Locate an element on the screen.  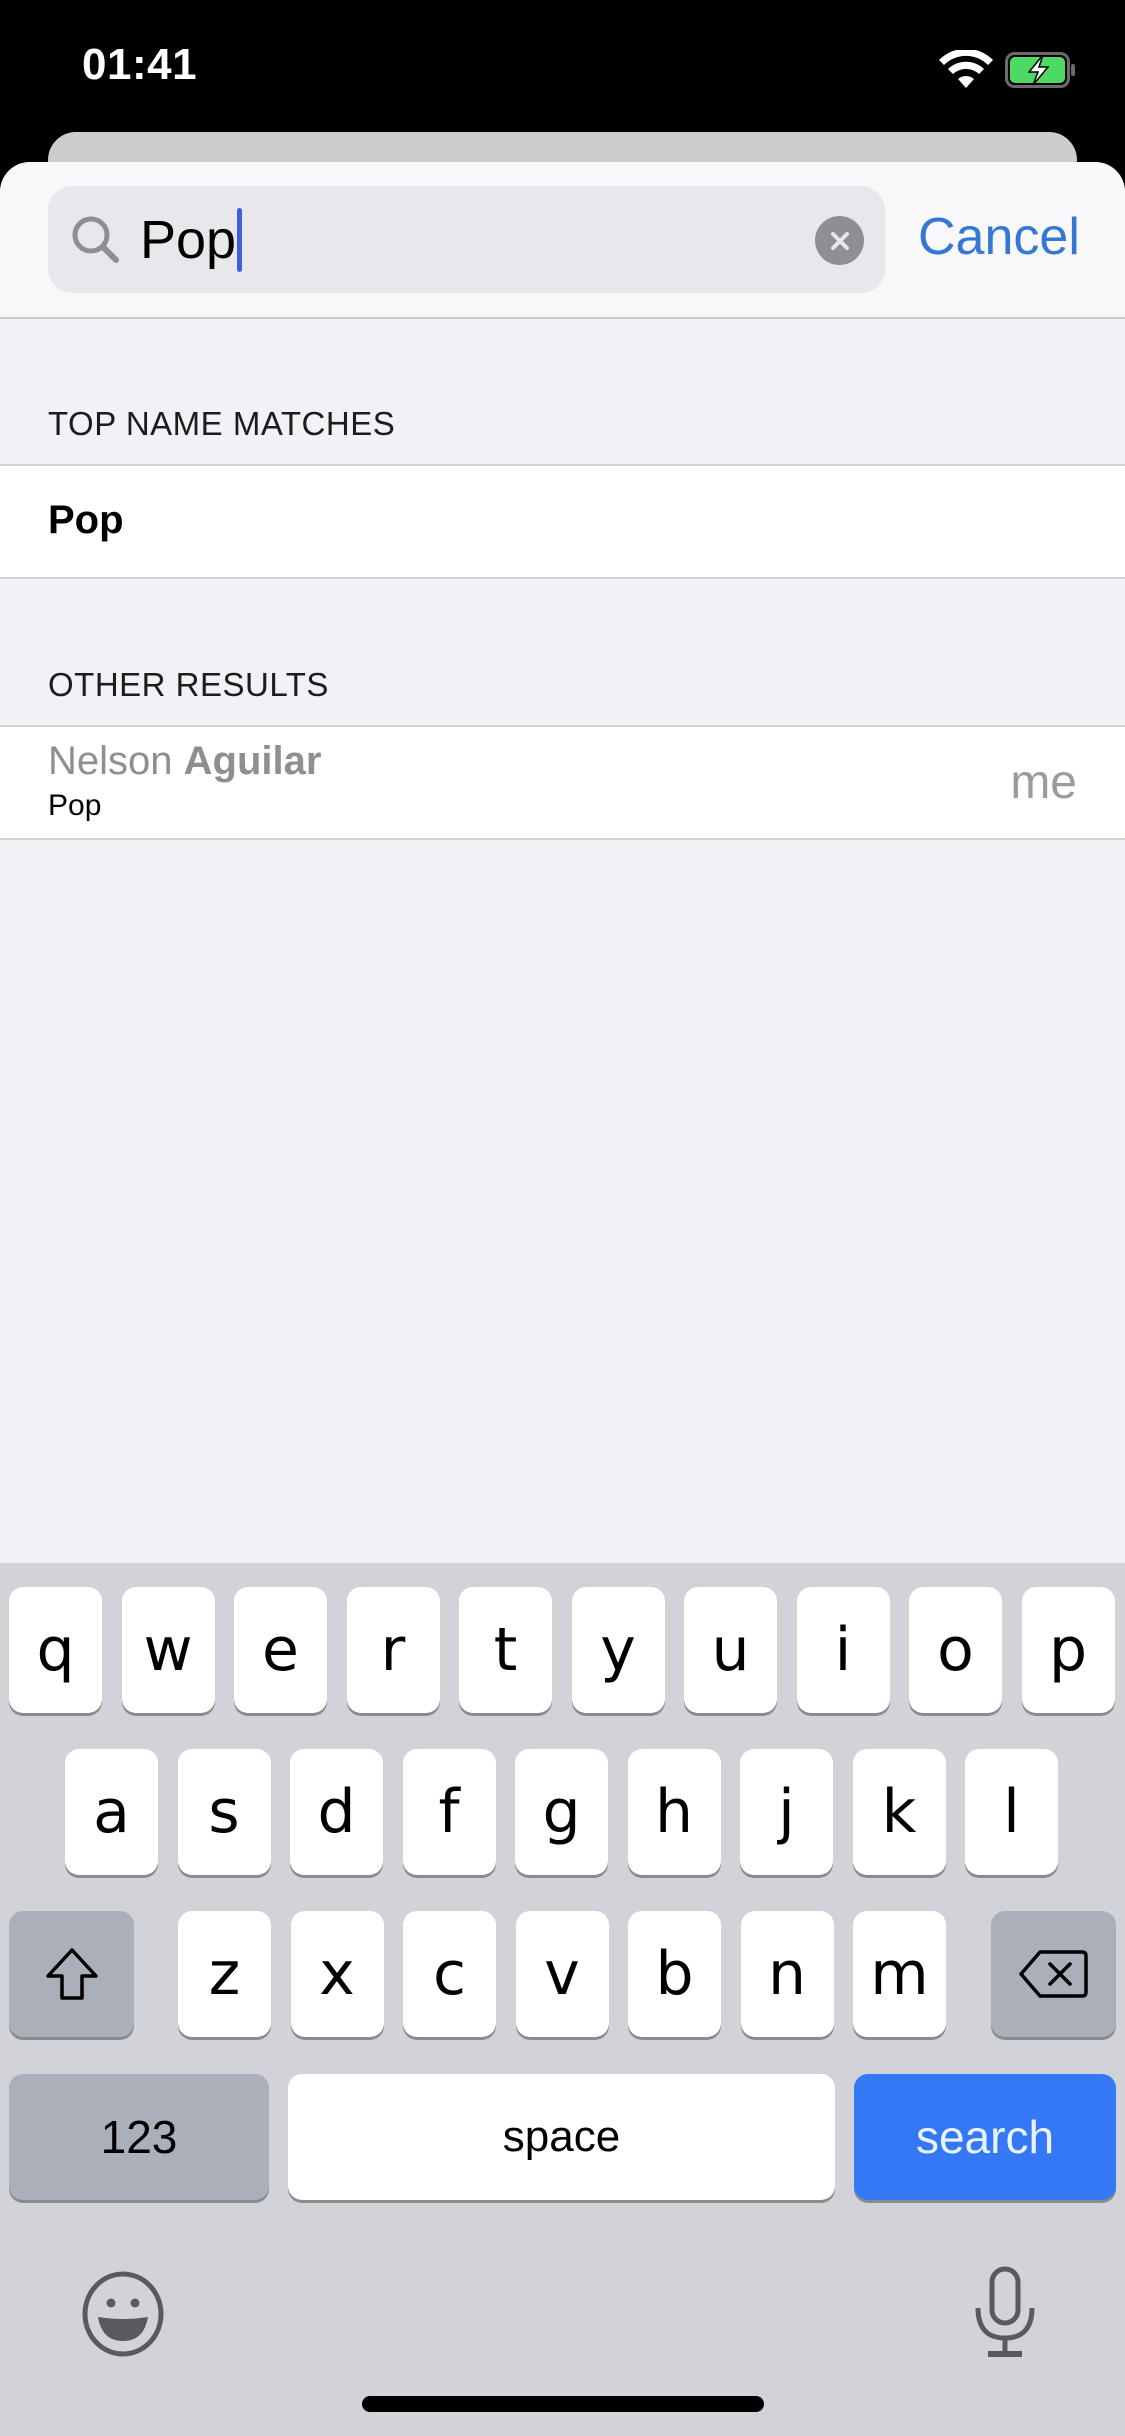
search-header: Pop Cancel is located at coordinates (562, 240).